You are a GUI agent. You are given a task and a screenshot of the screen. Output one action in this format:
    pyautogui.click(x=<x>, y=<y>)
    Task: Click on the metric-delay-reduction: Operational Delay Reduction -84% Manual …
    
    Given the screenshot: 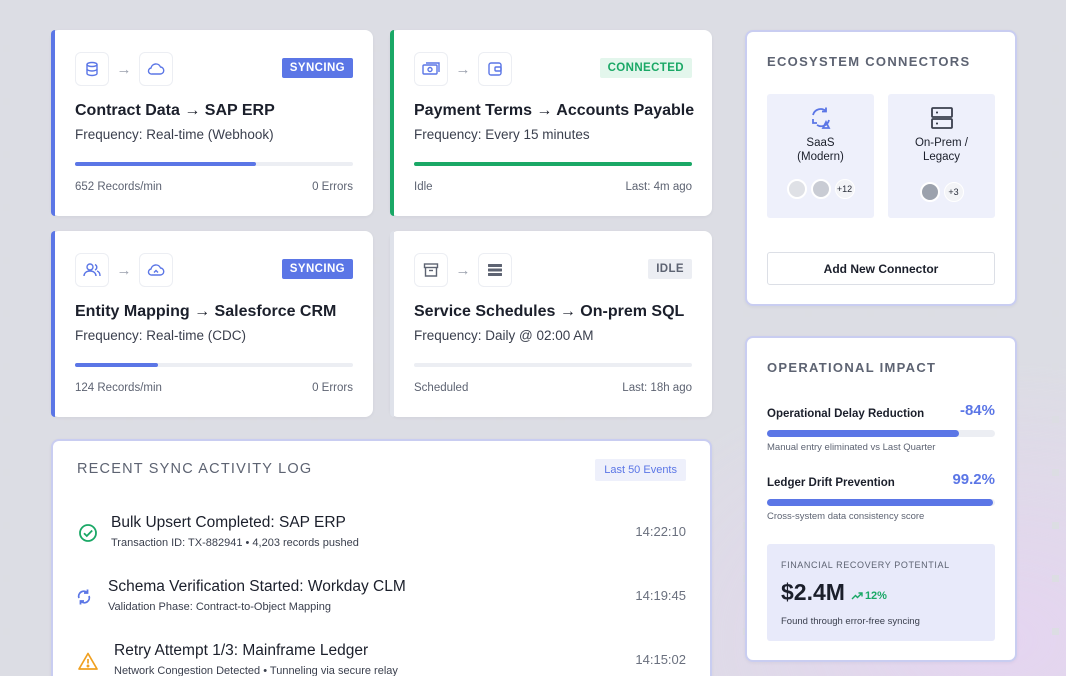 What is the action you would take?
    pyautogui.click(x=881, y=432)
    